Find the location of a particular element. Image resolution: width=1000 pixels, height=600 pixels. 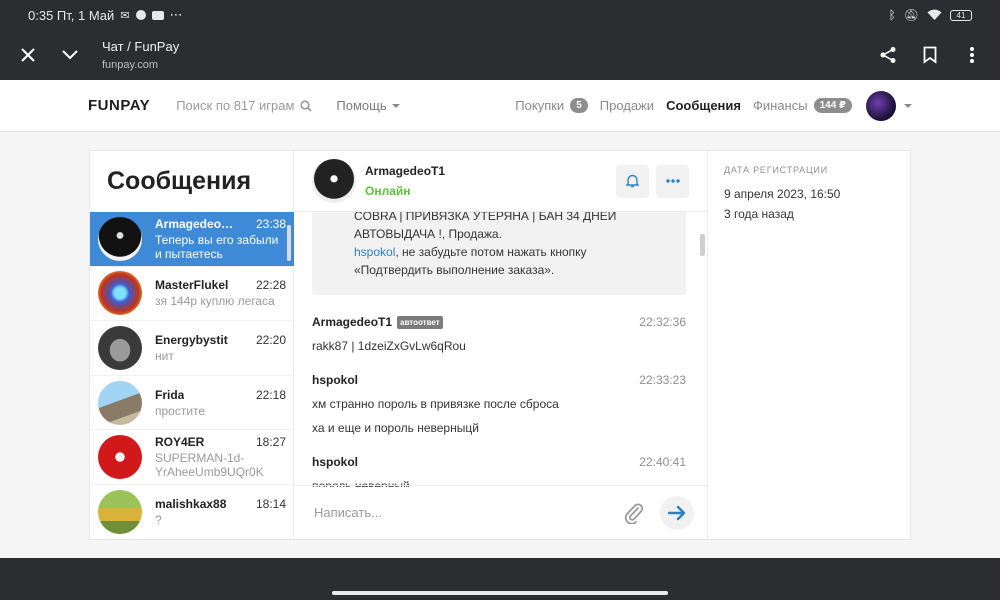

message-author: ArmagedeoT1 is located at coordinates (352, 322).